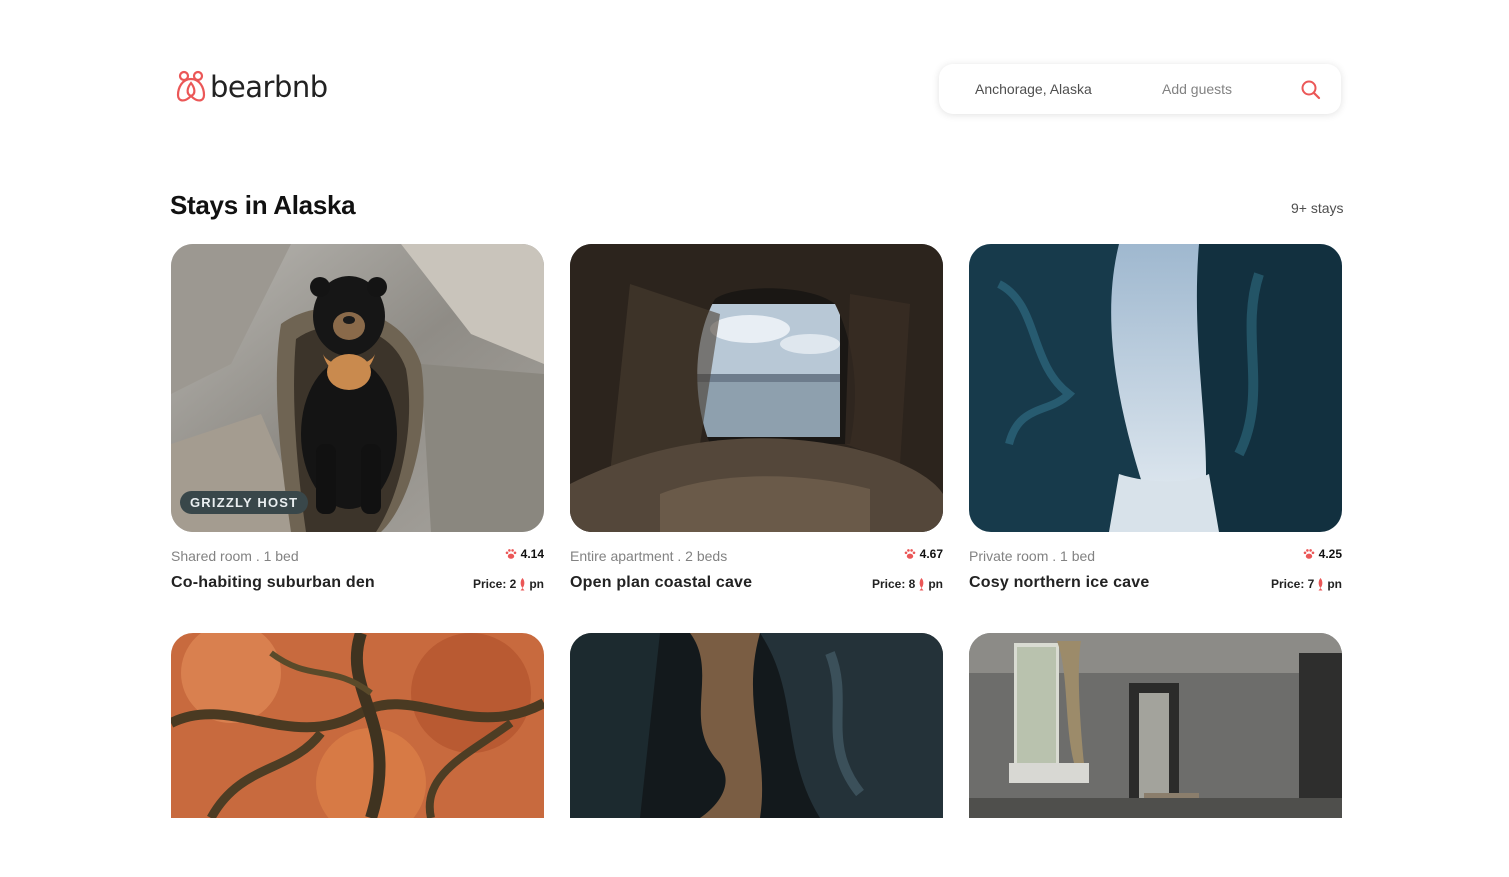 Image resolution: width=1509 pixels, height=877 pixels. What do you see at coordinates (1032, 556) in the screenshot?
I see `listing-meta: Private room . 1 bed` at bounding box center [1032, 556].